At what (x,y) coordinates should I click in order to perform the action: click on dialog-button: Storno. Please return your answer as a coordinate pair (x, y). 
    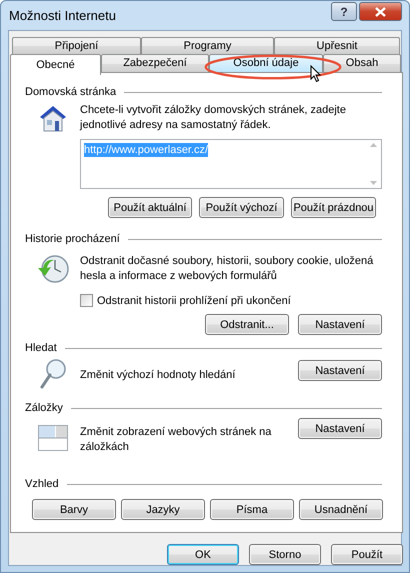
    Looking at the image, I should click on (285, 554).